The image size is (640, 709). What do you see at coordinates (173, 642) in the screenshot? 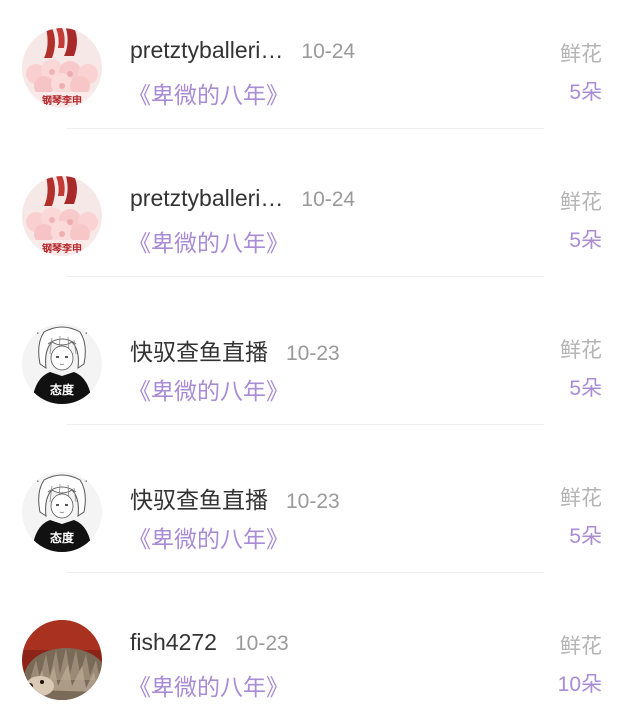
I see `username: fish4272` at bounding box center [173, 642].